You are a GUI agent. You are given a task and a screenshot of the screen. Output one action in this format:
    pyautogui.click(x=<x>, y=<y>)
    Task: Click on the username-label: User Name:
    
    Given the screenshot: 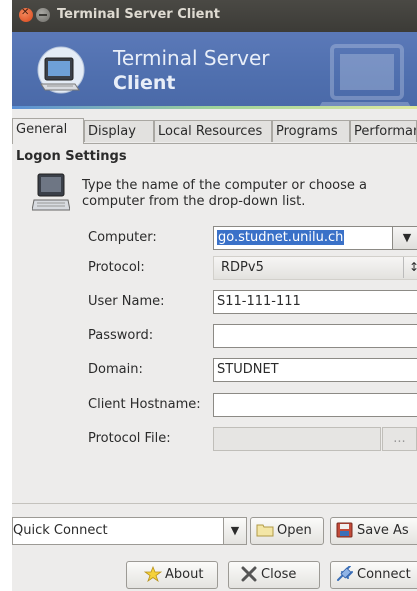 What is the action you would take?
    pyautogui.click(x=126, y=301)
    